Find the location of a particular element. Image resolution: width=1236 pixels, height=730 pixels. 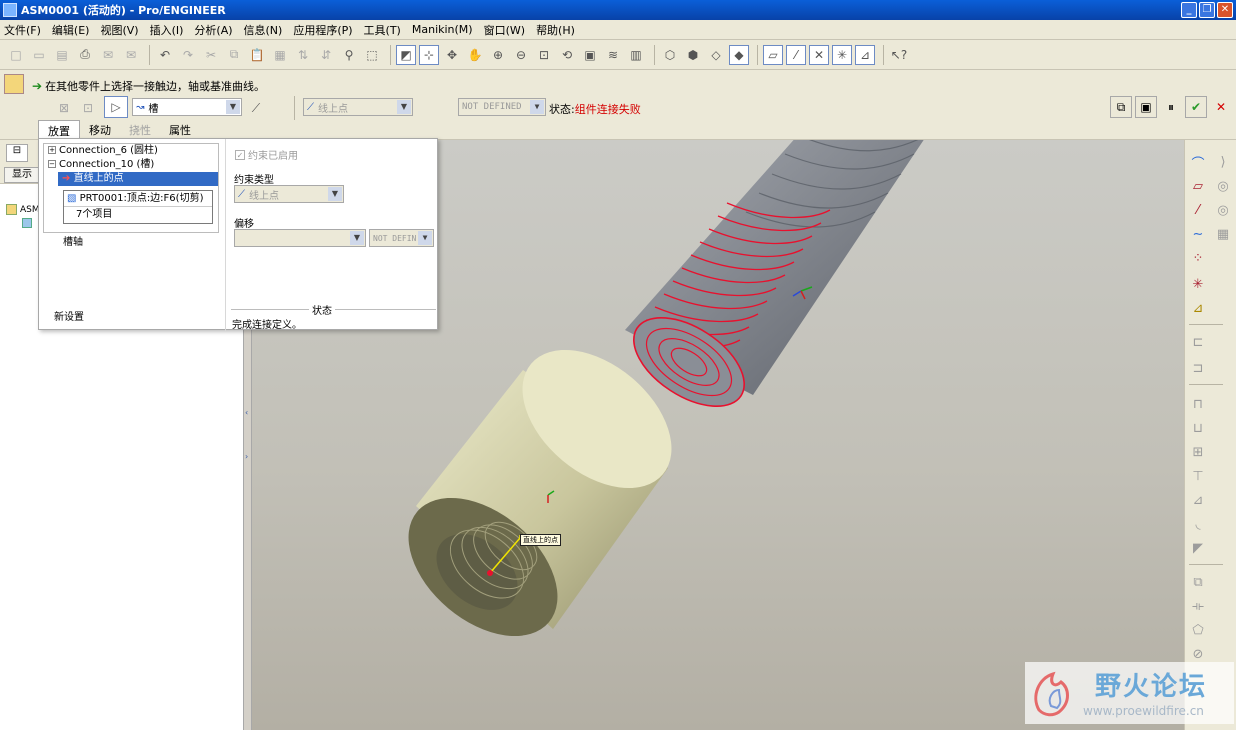

connection-6-item: + Connection_6 (圆柱) is located at coordinates (131, 151).